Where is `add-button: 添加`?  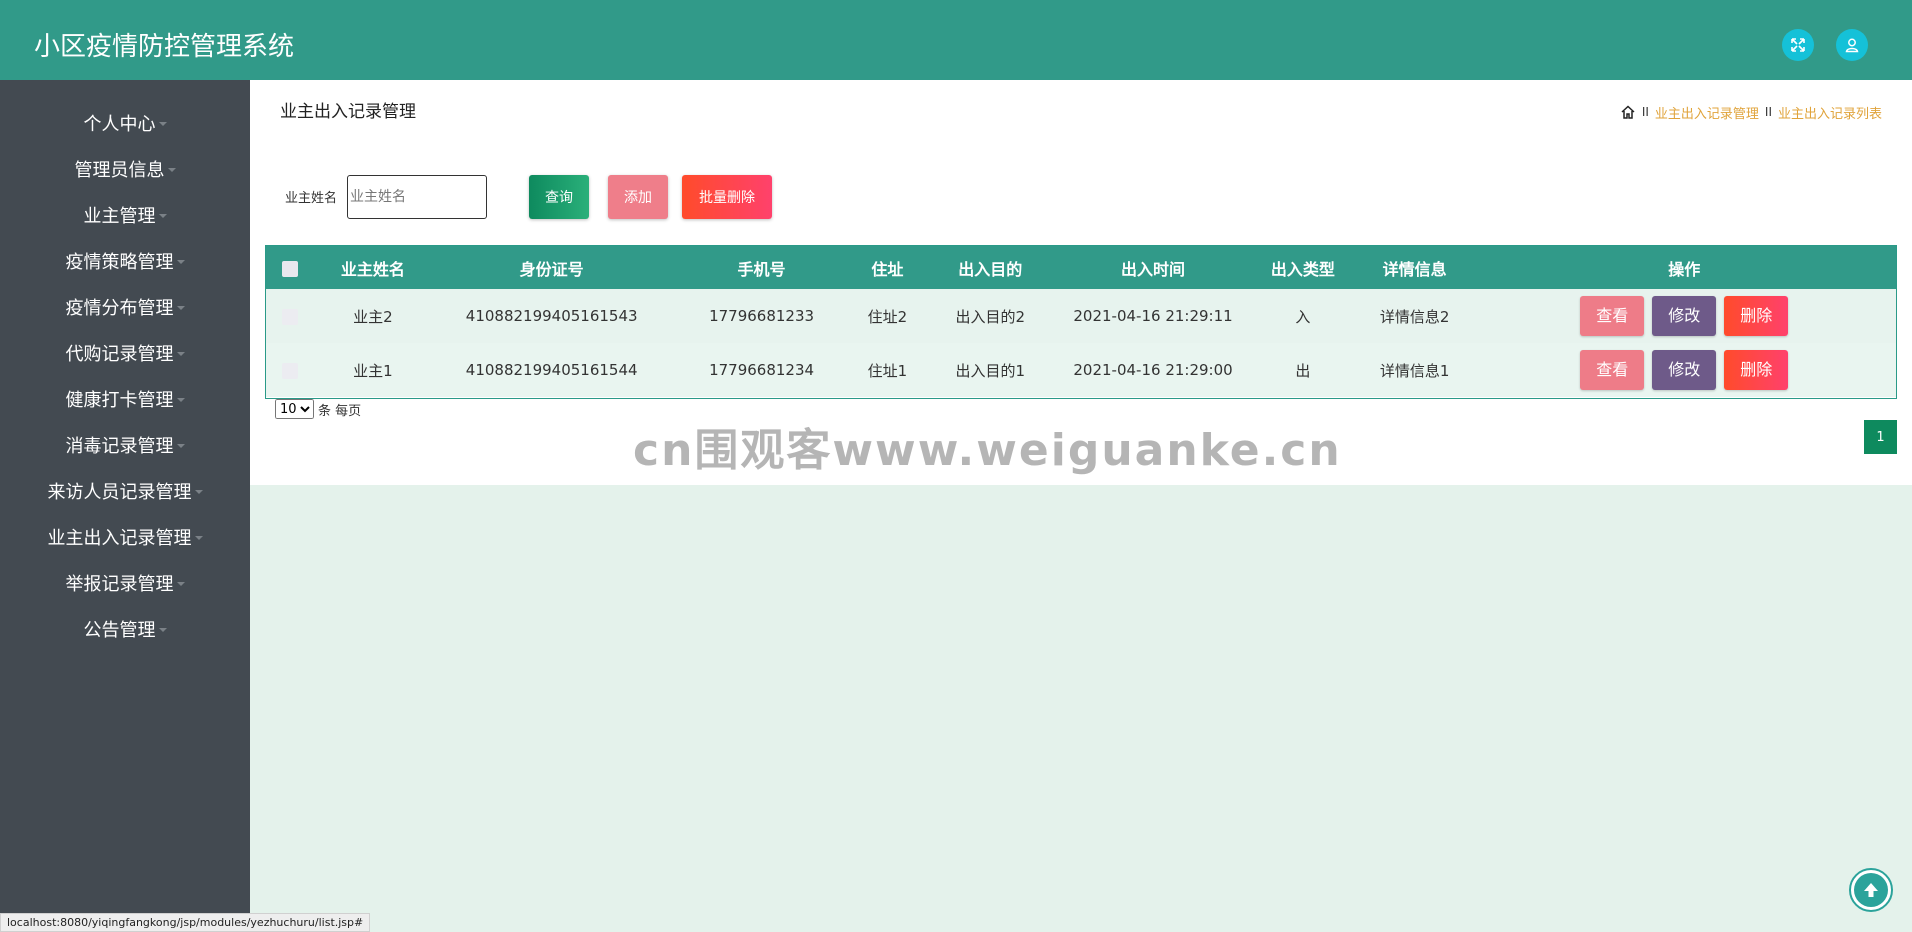 add-button: 添加 is located at coordinates (638, 197).